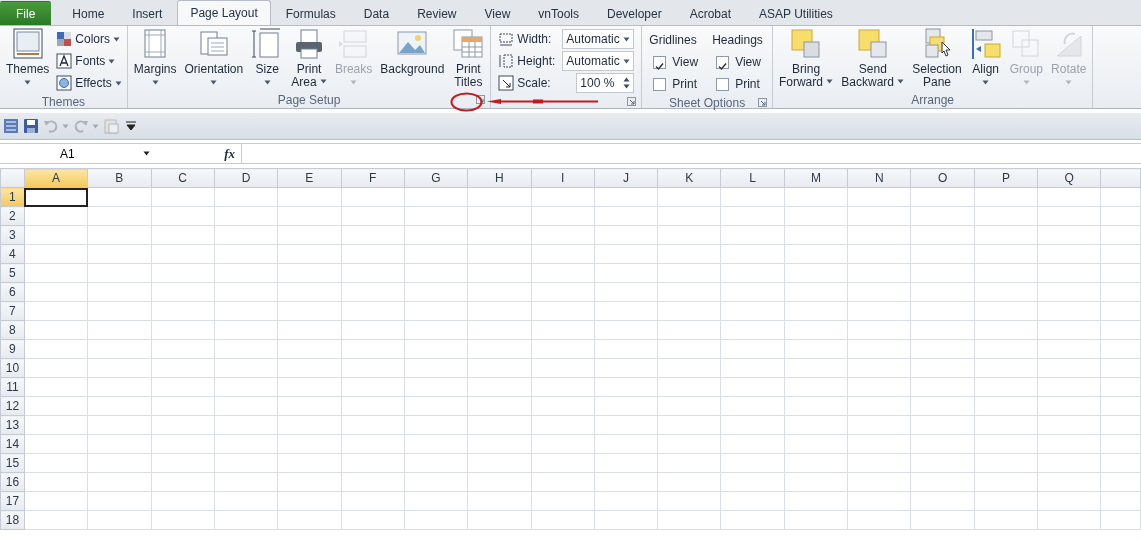 The width and height of the screenshot is (1141, 541). Describe the element at coordinates (310, 13) in the screenshot. I see `ribbon-tab: Formulas` at that location.